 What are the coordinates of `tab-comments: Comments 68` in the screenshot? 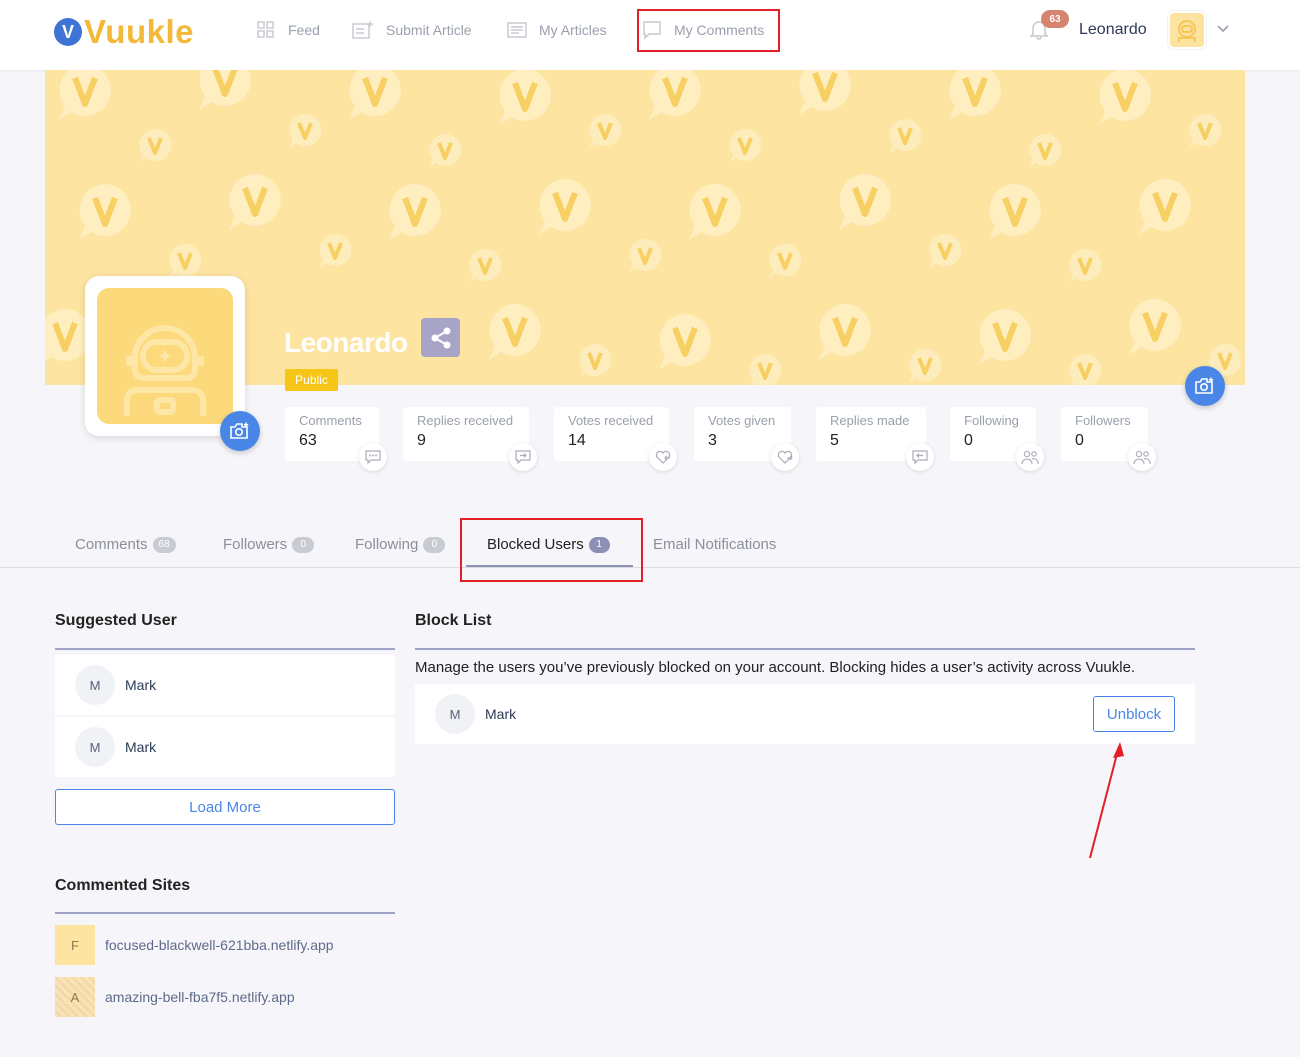 It's located at (125, 544).